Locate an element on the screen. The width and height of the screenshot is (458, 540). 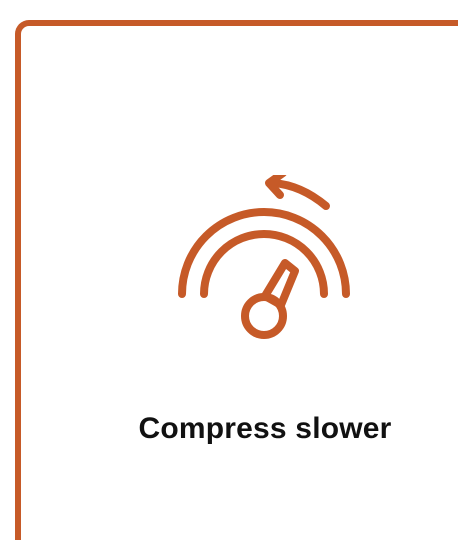
card-title: Compress slower is located at coordinates (265, 428).